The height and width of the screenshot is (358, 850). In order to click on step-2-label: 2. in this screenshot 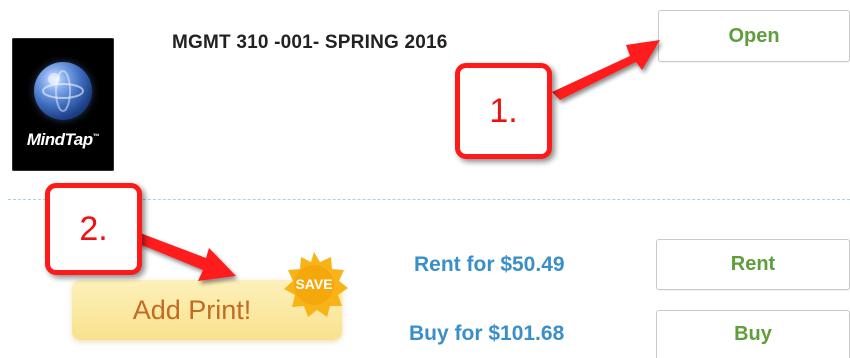, I will do `click(93, 228)`.